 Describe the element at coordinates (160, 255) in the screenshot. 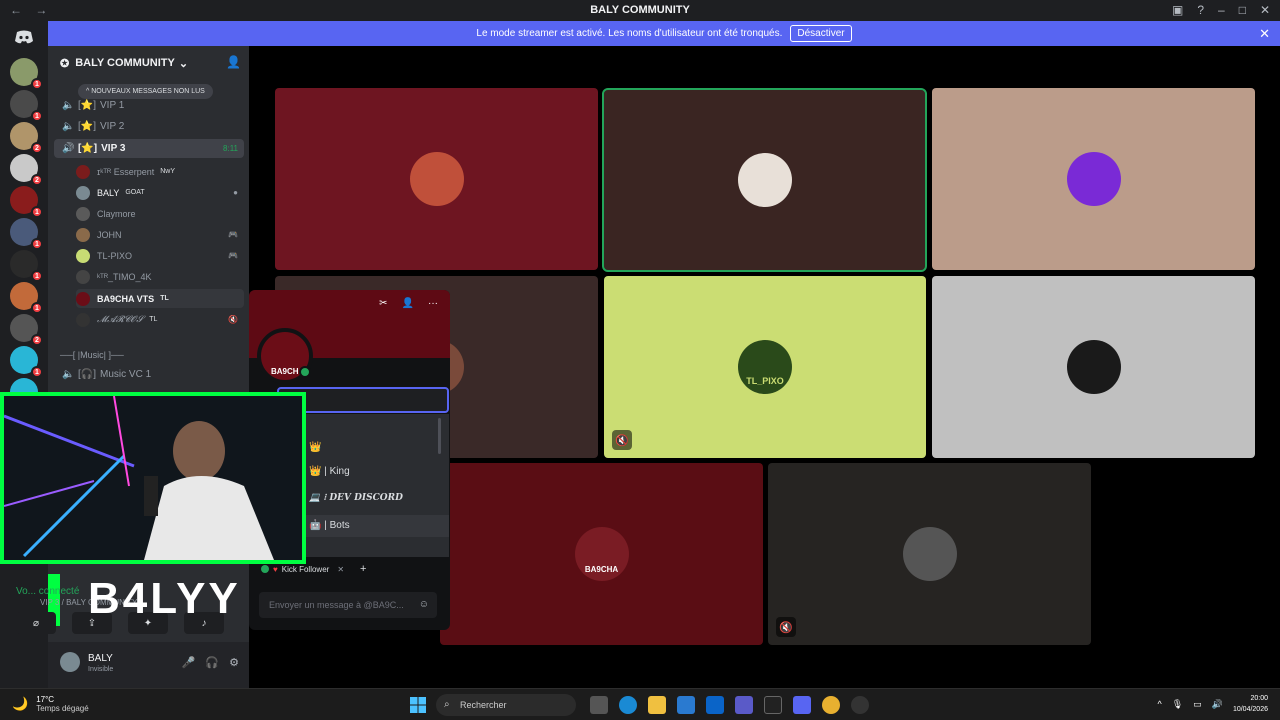

I see `voice-member: TL-PIXO 🎮` at that location.